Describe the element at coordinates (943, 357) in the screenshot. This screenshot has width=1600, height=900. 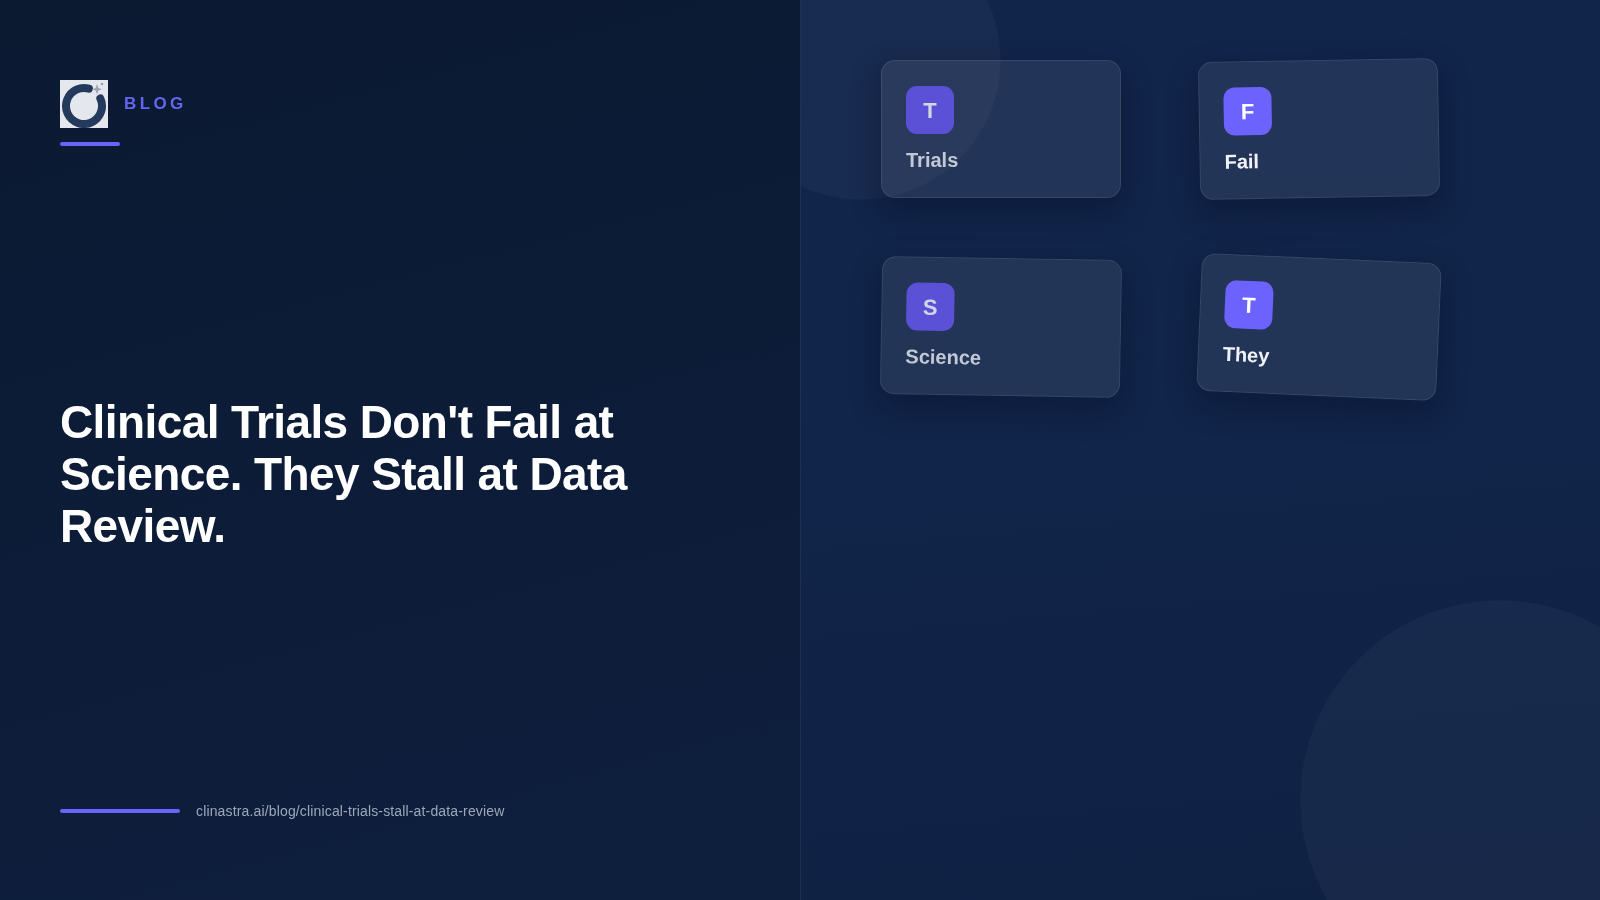
I see `card-label: Science` at that location.